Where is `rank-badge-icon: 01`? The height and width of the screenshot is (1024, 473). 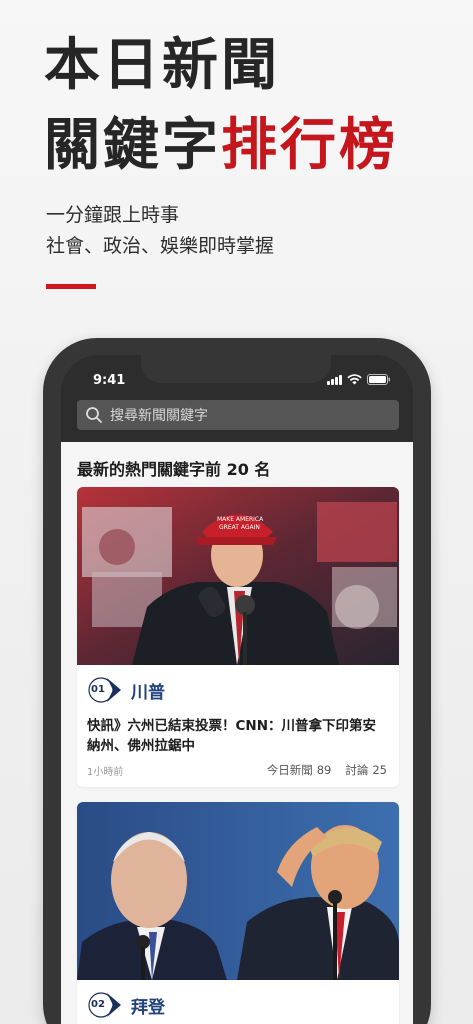
rank-badge-icon: 01 is located at coordinates (105, 690).